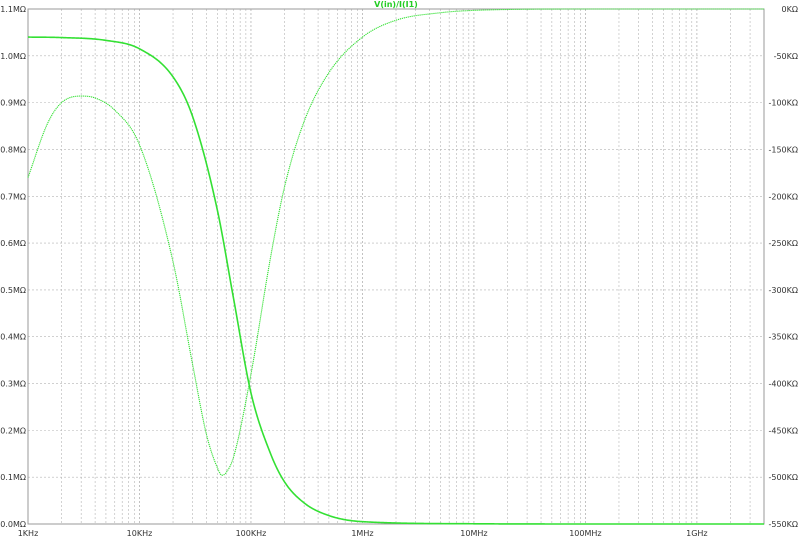  What do you see at coordinates (783, 477) in the screenshot?
I see `right-tick-label: -500KΩ` at bounding box center [783, 477].